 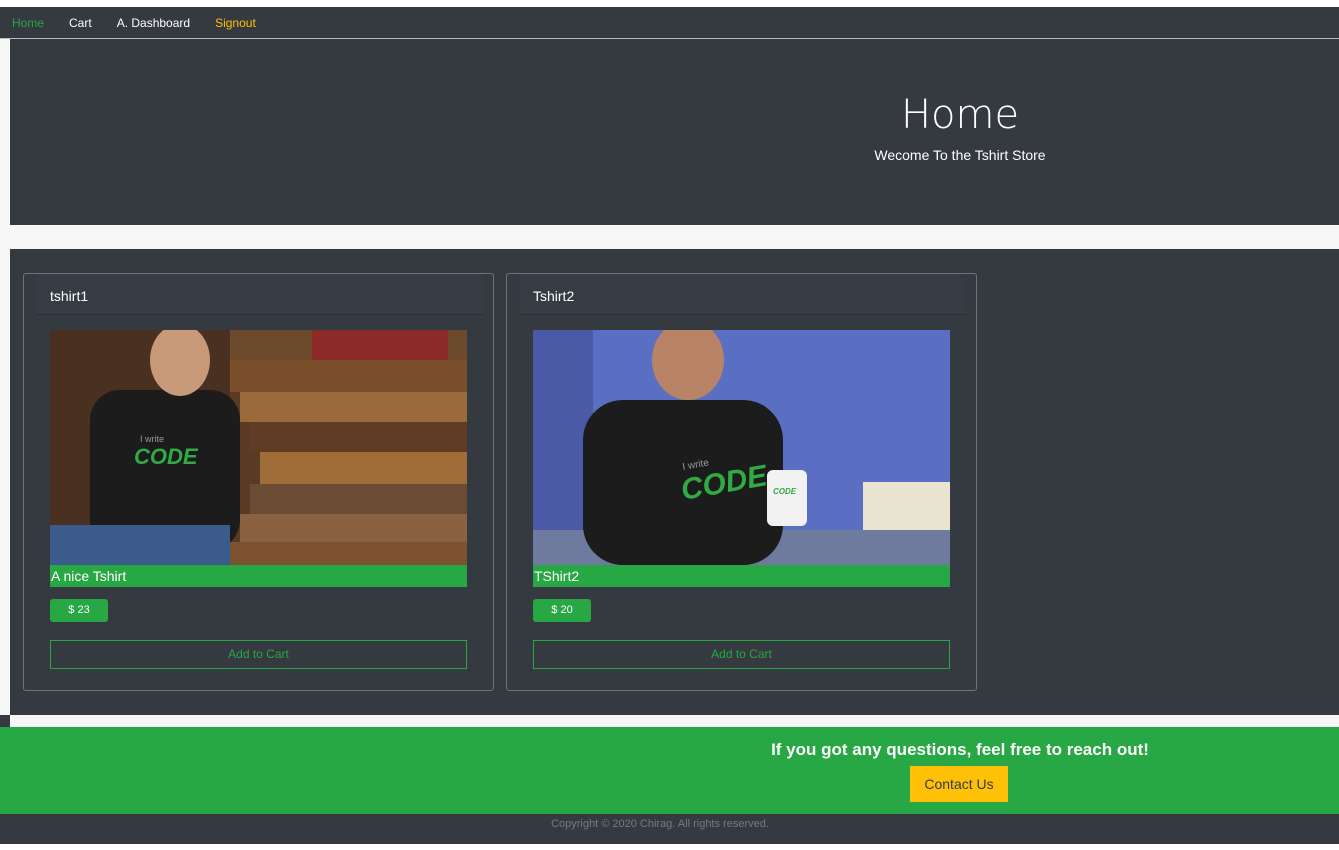 I want to click on nav-cart-link: Cart, so click(x=80, y=23).